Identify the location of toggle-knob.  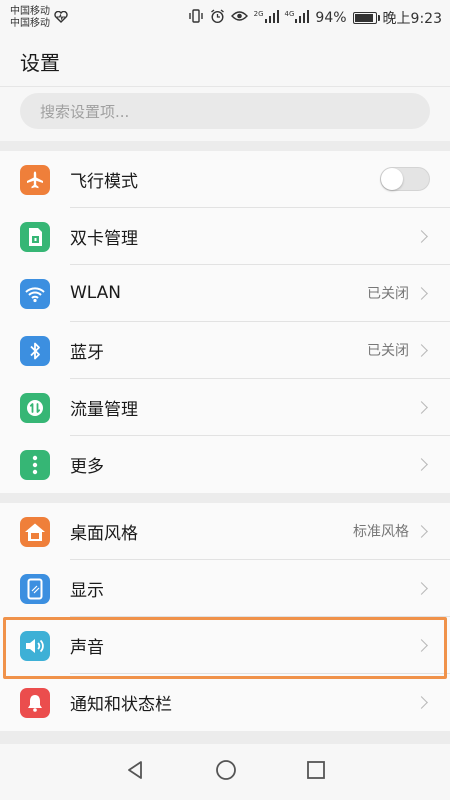
(392, 179).